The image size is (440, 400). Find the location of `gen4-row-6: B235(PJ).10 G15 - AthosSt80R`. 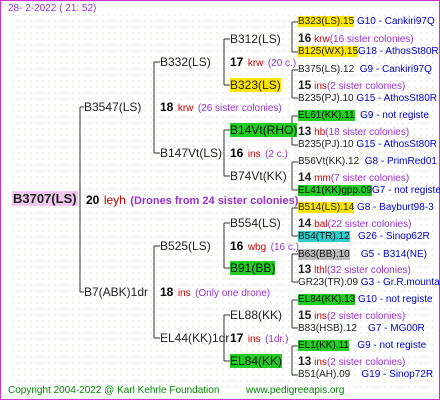

gen4-row-6: B235(PJ).10 G15 - AthosSt80R is located at coordinates (367, 145).